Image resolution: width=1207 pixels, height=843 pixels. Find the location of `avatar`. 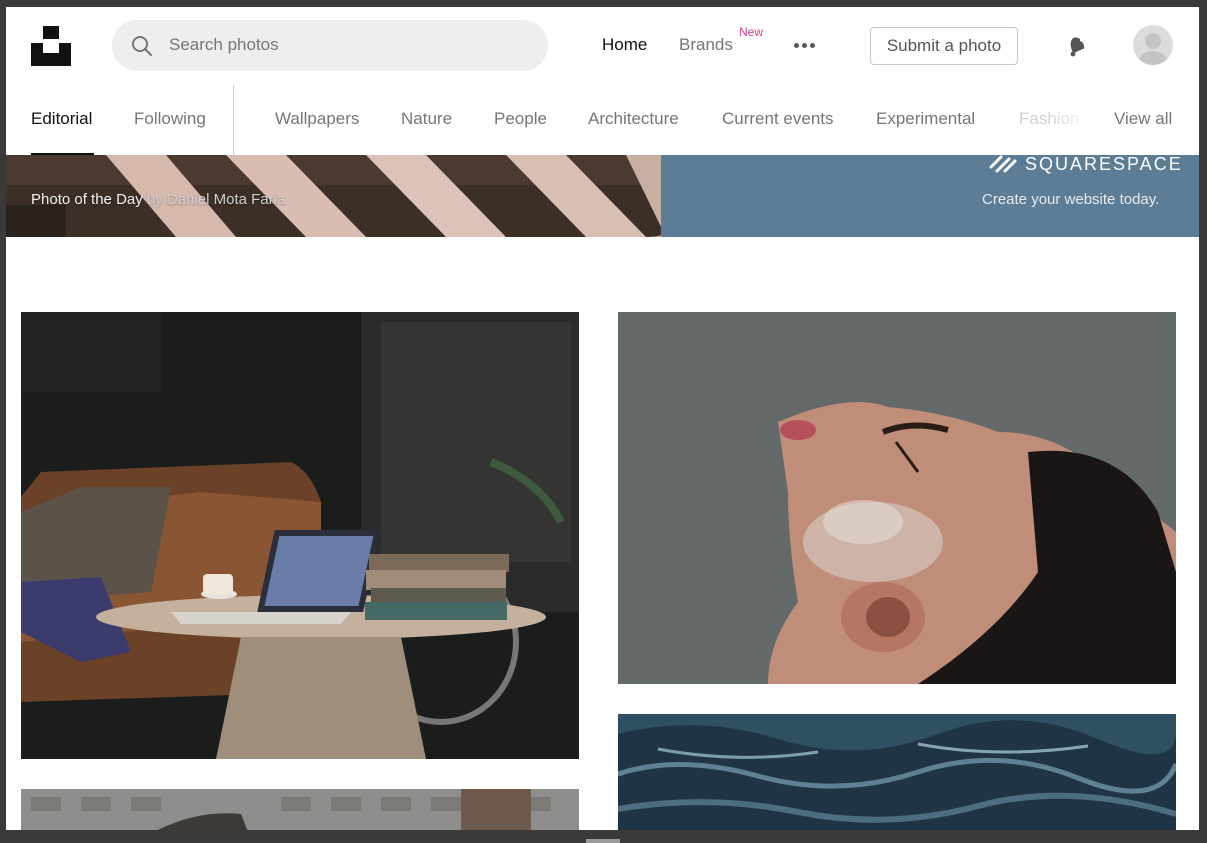

avatar is located at coordinates (1153, 45).